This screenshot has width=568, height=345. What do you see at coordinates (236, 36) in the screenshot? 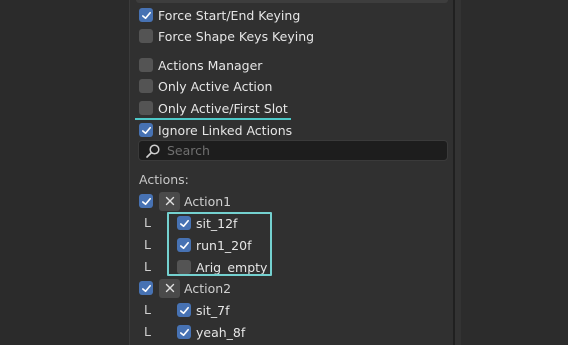
I see `checkbox-label: Force Shape Keys Keying` at bounding box center [236, 36].